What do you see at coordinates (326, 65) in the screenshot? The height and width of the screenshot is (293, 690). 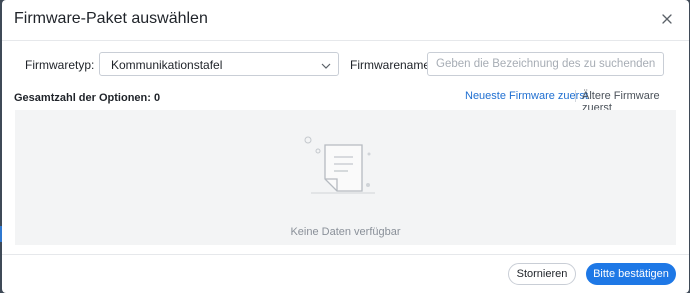 I see `chevron-down-icon` at bounding box center [326, 65].